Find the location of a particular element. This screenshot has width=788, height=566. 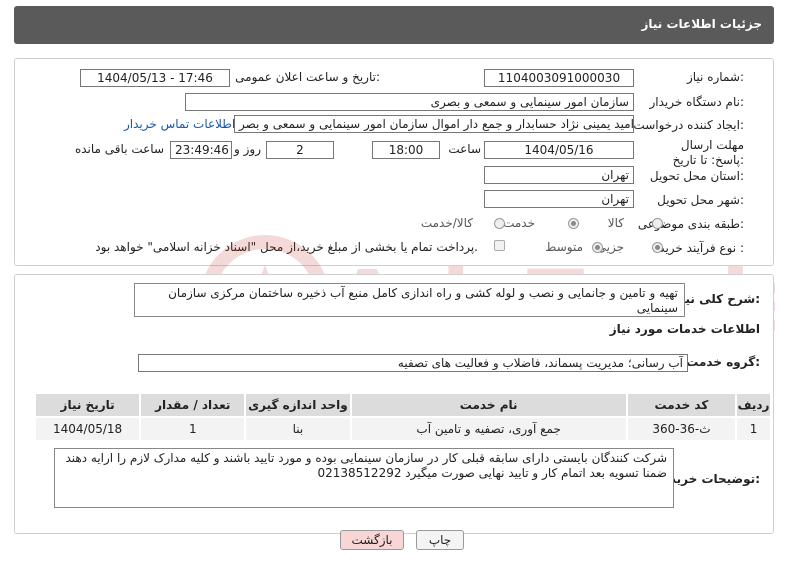

cell-quantity: 1 is located at coordinates (193, 429).